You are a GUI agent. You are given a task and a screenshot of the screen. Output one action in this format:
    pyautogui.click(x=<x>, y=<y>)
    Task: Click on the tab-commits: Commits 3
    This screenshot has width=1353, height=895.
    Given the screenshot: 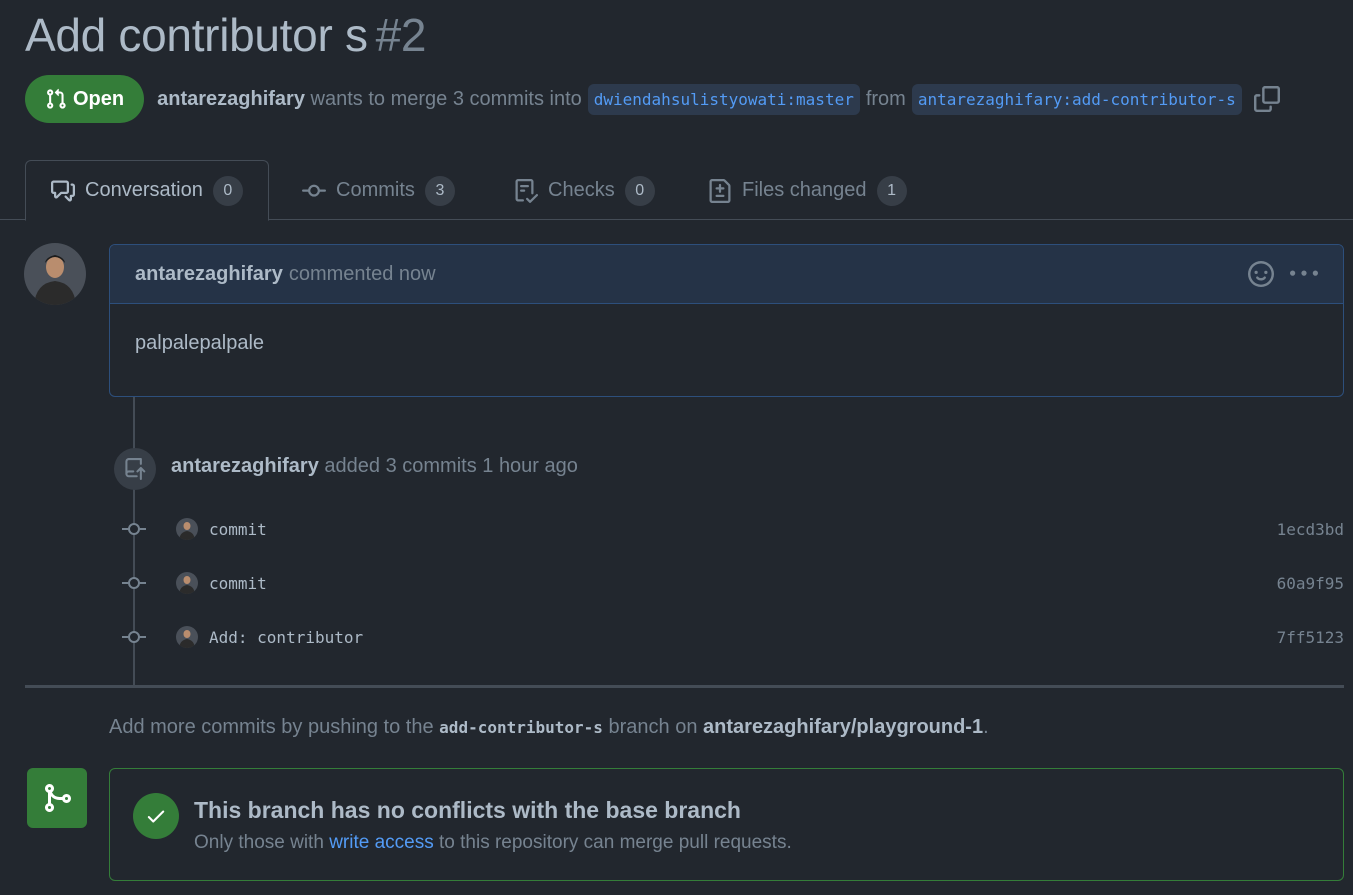 What is the action you would take?
    pyautogui.click(x=378, y=190)
    